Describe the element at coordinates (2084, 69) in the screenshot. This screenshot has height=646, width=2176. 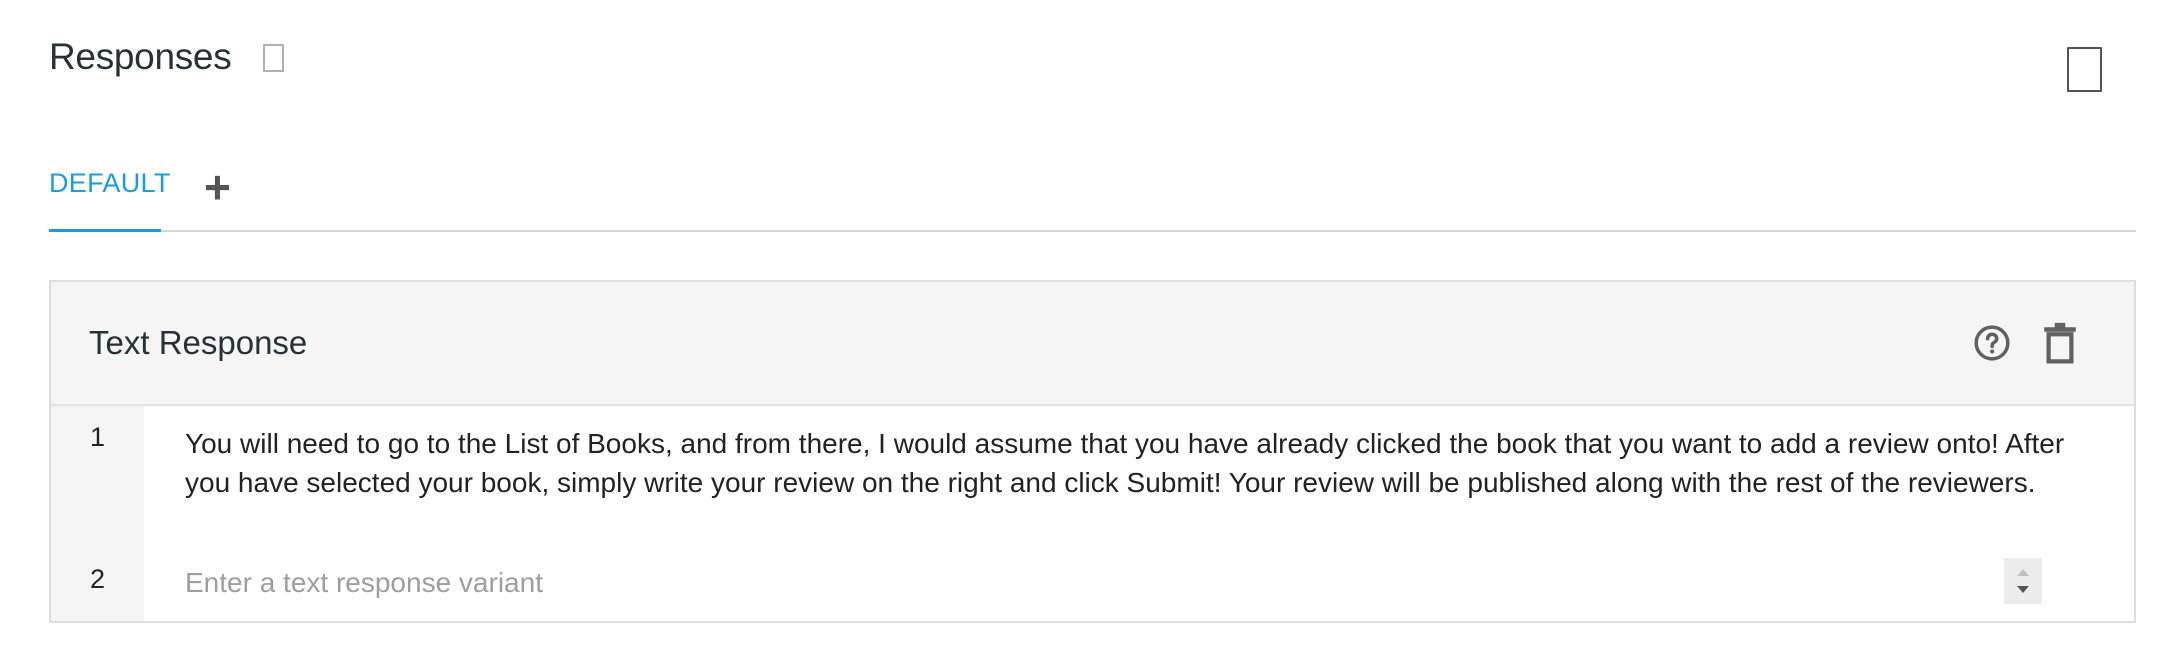
I see `corner-checkbox` at that location.